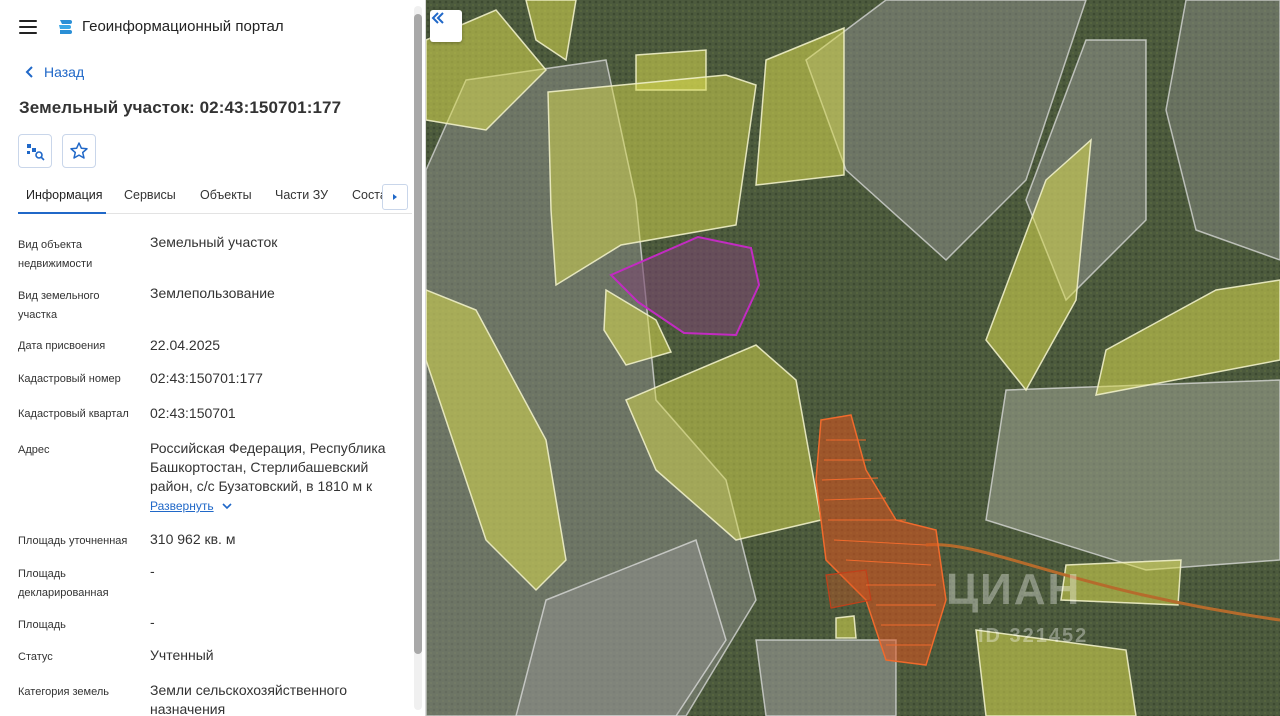  I want to click on field-label: Площадь, so click(42, 625).